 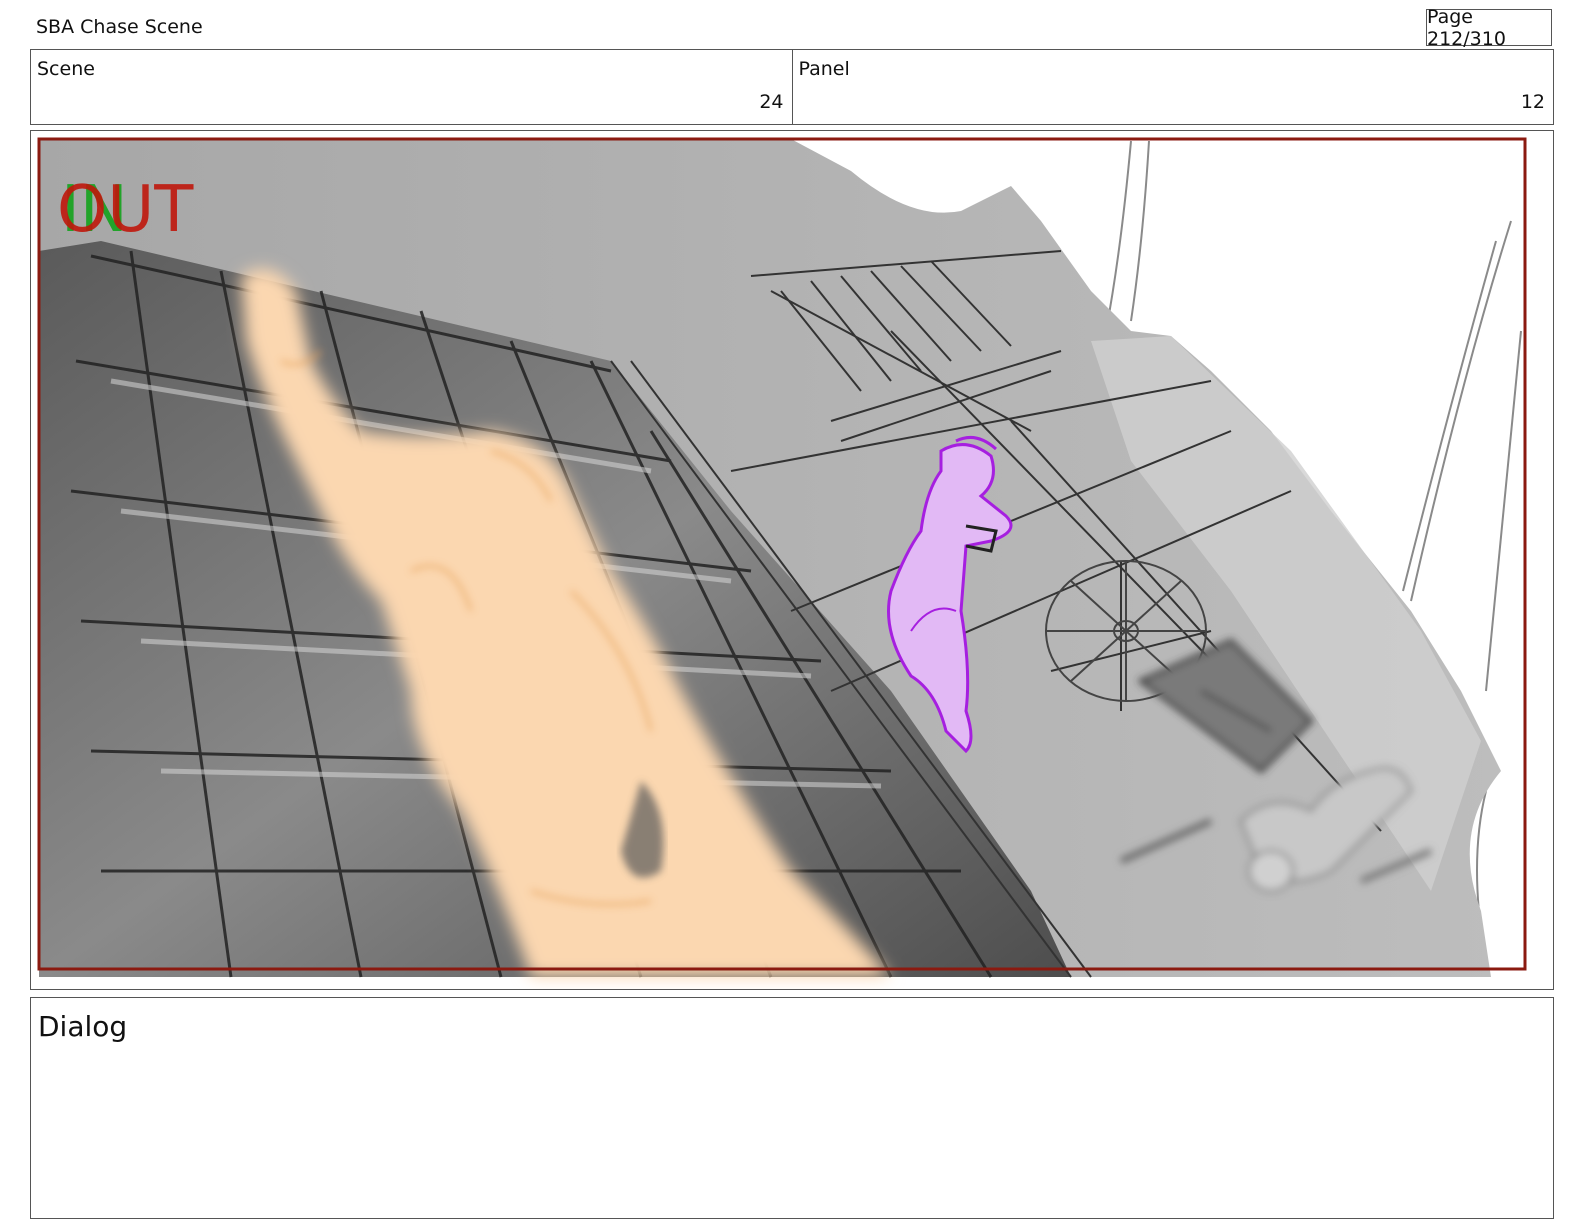 What do you see at coordinates (824, 69) in the screenshot?
I see `panel-label: Panel` at bounding box center [824, 69].